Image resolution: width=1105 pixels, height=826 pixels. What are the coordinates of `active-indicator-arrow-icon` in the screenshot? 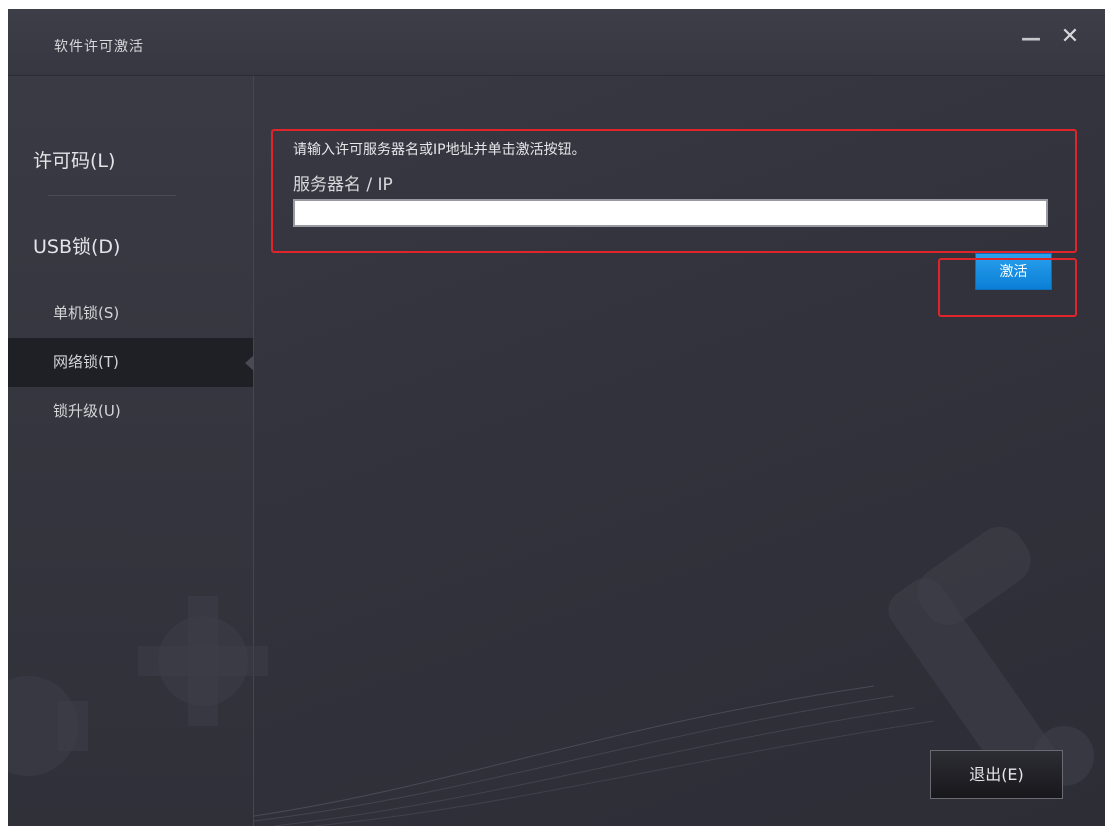 It's located at (249, 363).